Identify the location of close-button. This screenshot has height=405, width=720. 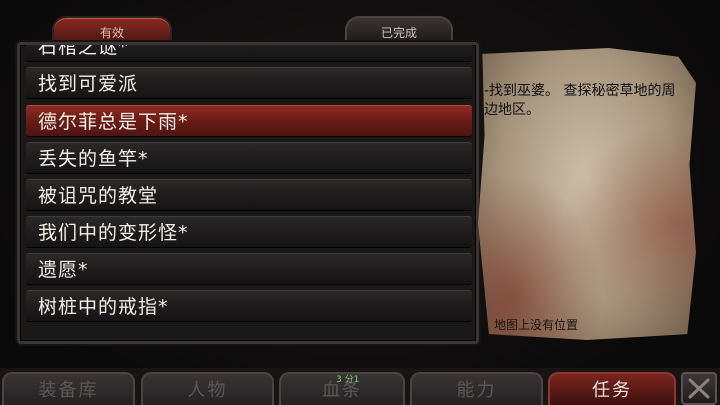
(699, 388).